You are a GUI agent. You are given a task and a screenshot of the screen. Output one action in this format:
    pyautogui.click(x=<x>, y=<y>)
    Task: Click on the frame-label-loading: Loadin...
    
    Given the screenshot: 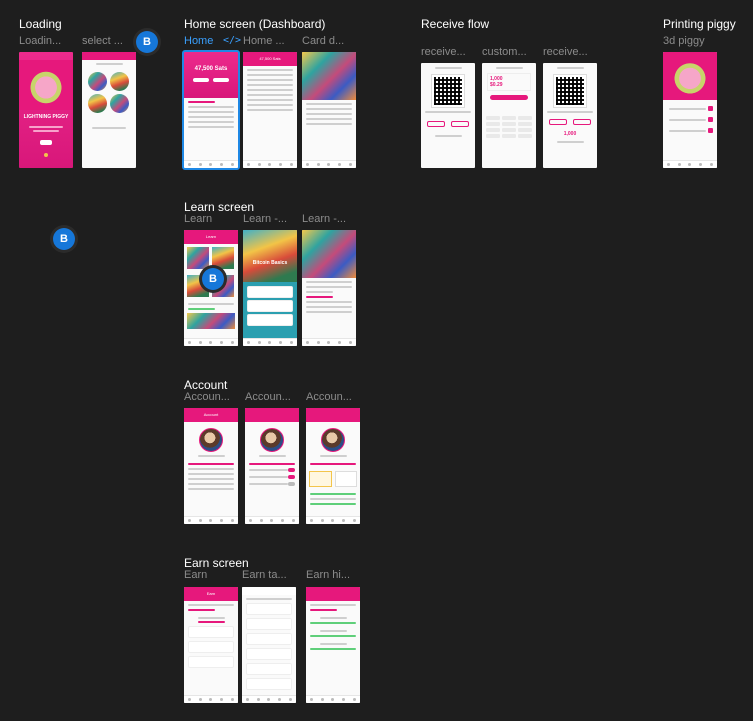 What is the action you would take?
    pyautogui.click(x=40, y=41)
    